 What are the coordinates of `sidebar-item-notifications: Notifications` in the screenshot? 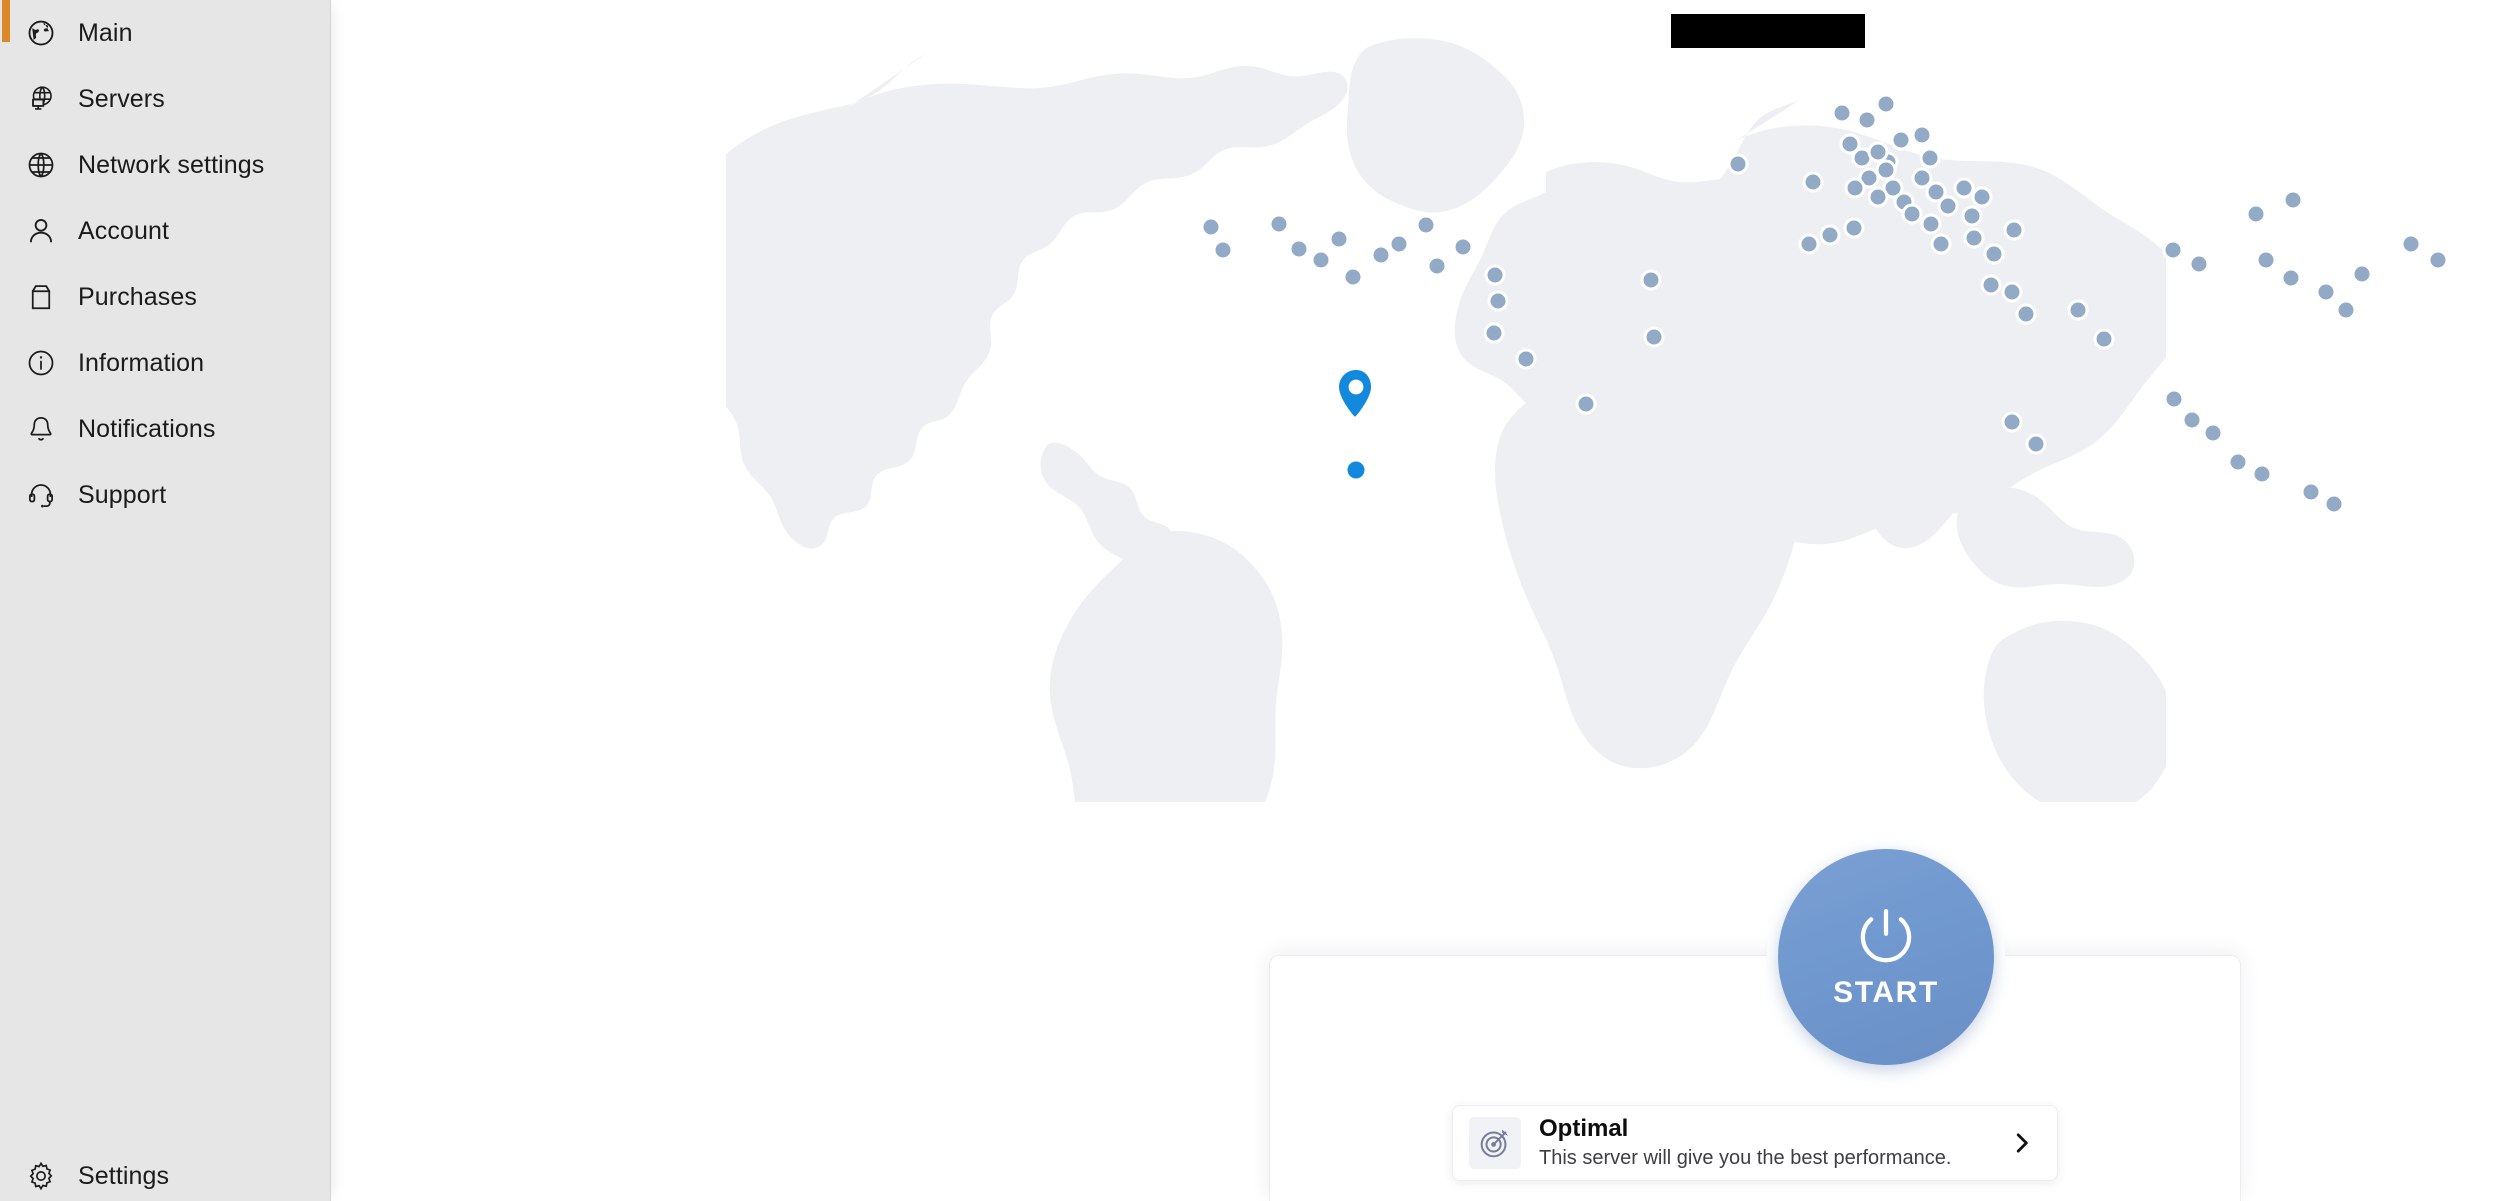 It's located at (165, 429).